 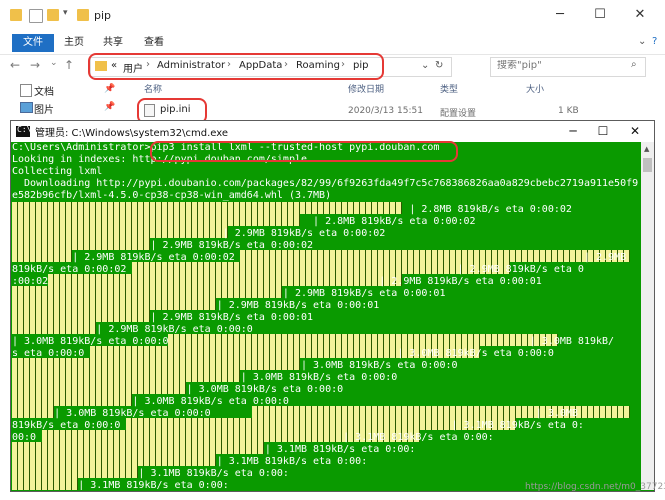 What do you see at coordinates (573, 131) in the screenshot?
I see `cmd-minimize-icon: ─` at bounding box center [573, 131].